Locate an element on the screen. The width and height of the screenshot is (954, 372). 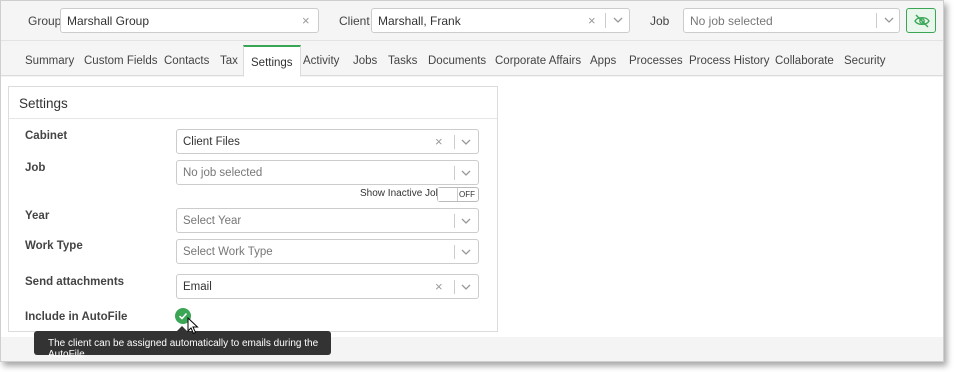
tab-collaborate: Collaborate is located at coordinates (804, 61).